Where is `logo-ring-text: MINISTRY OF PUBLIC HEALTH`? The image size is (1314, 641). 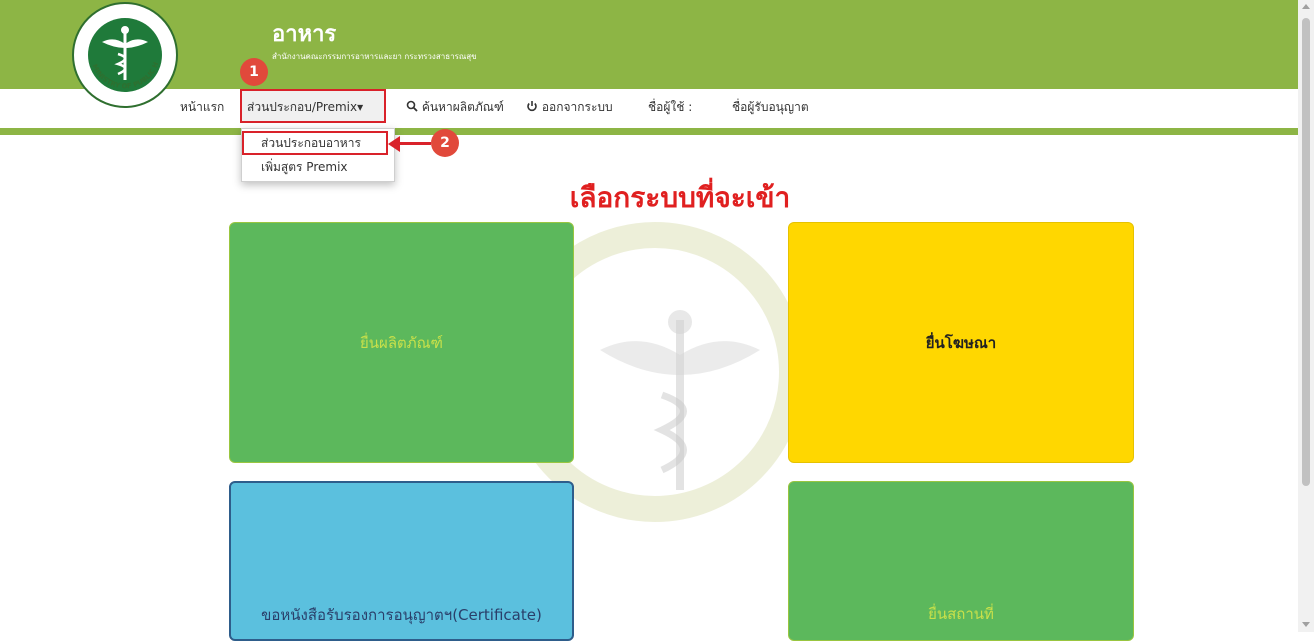
logo-ring-text: MINISTRY OF PUBLIC HEALTH is located at coordinates (117, 47).